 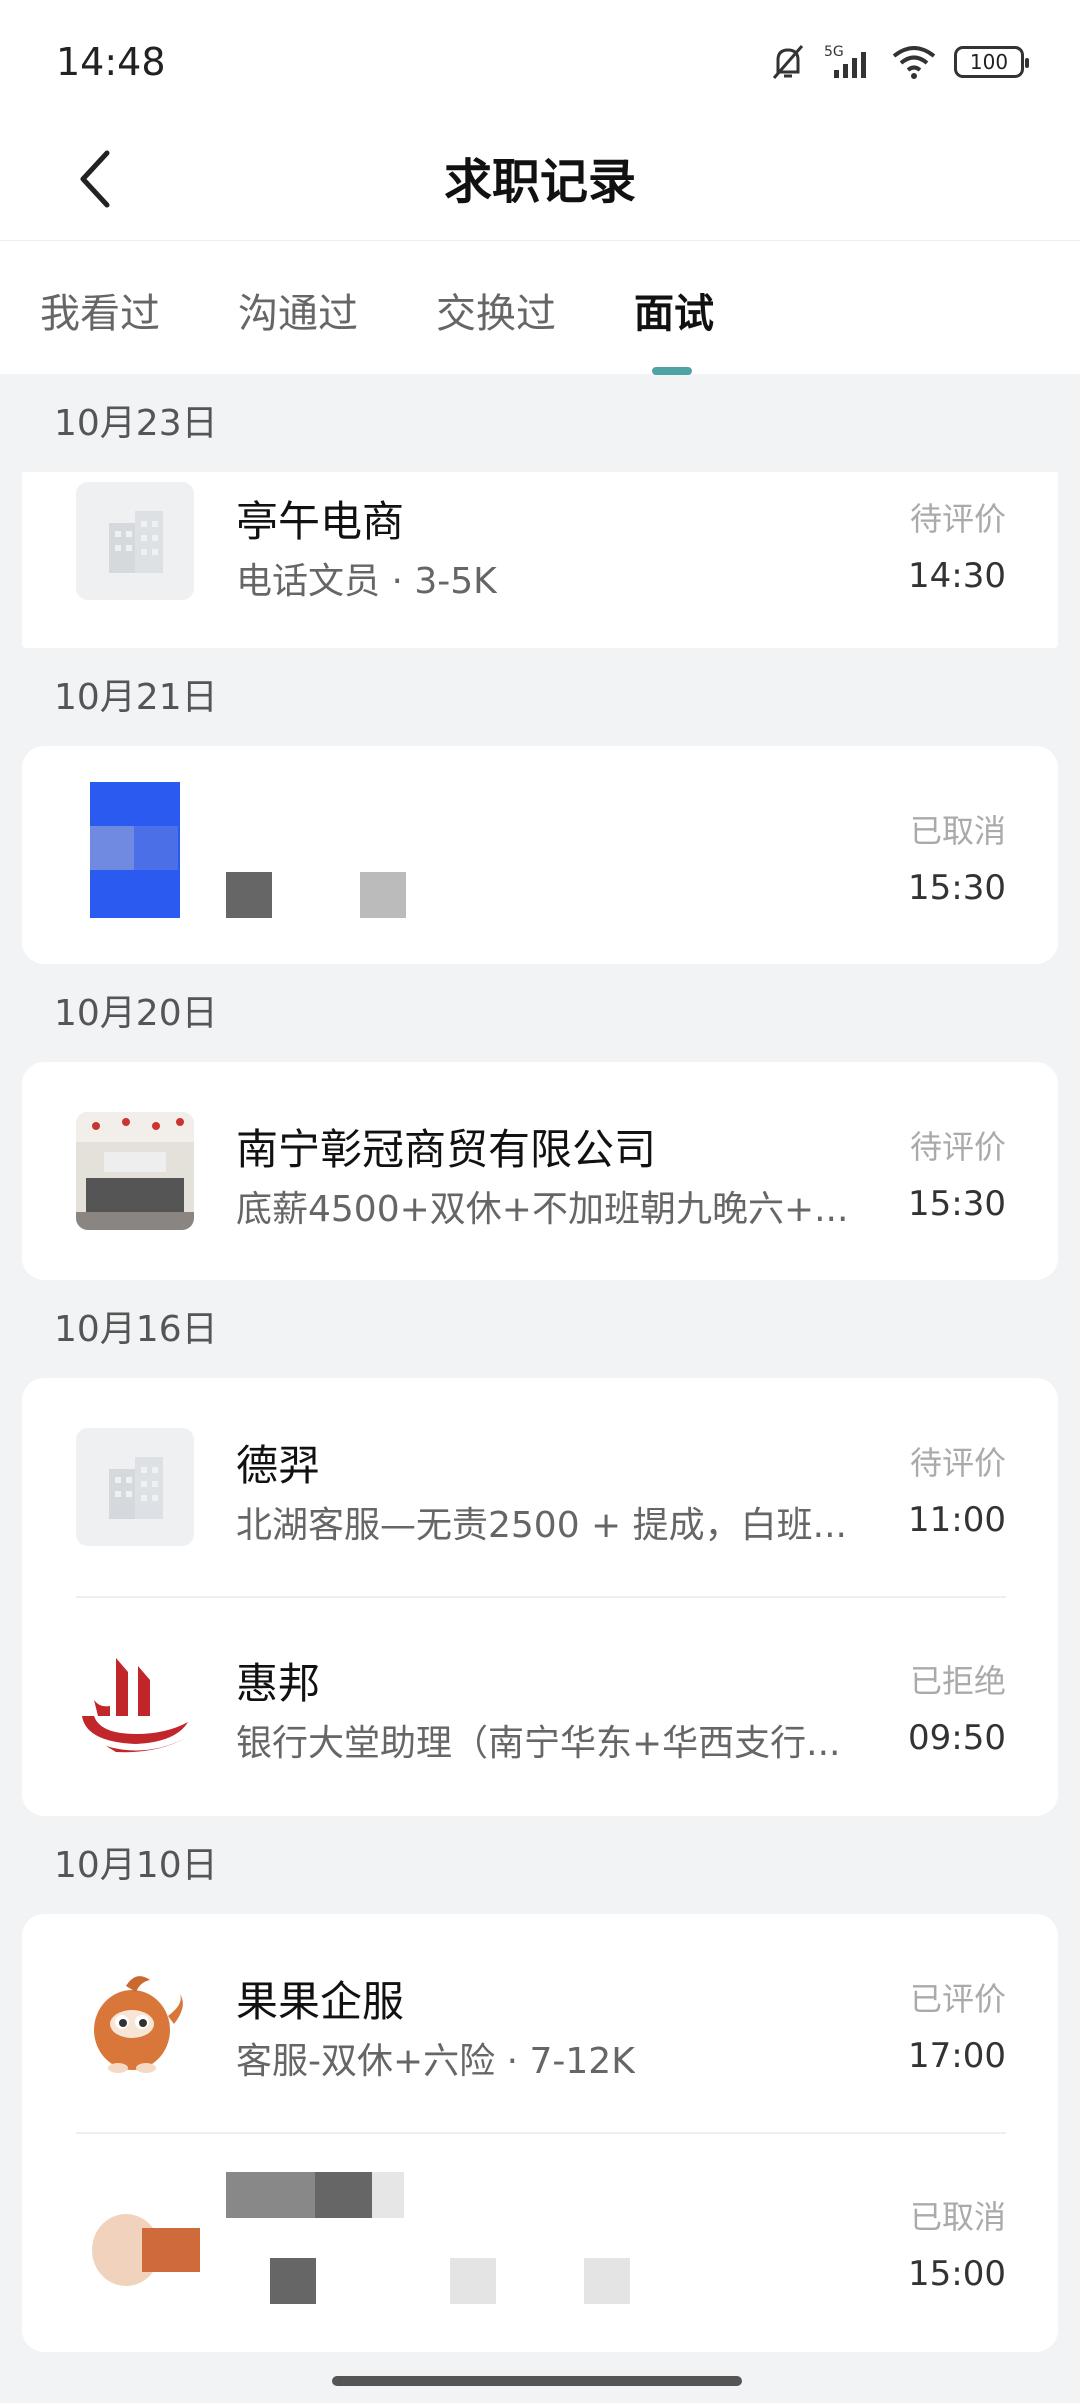 What do you see at coordinates (320, 2001) in the screenshot?
I see `company-name: 果果企服` at bounding box center [320, 2001].